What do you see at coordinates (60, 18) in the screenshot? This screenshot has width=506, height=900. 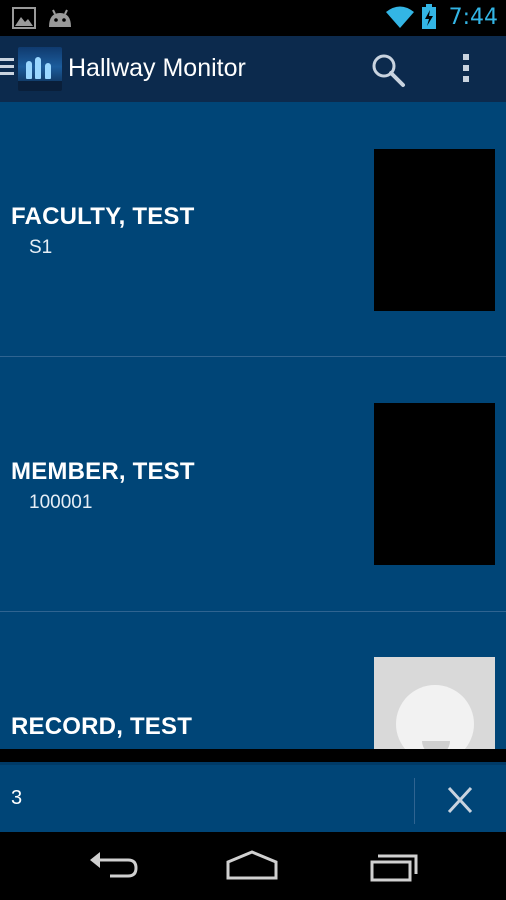 I see `android-icon` at bounding box center [60, 18].